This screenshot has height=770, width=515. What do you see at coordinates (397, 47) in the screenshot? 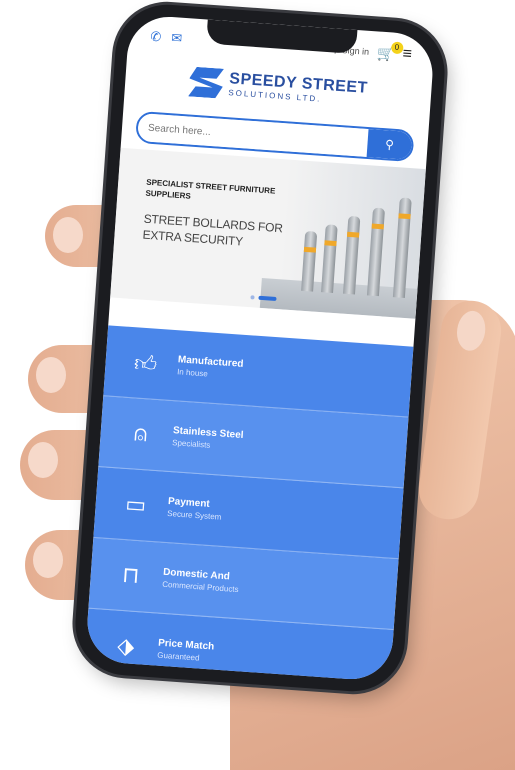
I see `cart-count-badge: 0` at bounding box center [397, 47].